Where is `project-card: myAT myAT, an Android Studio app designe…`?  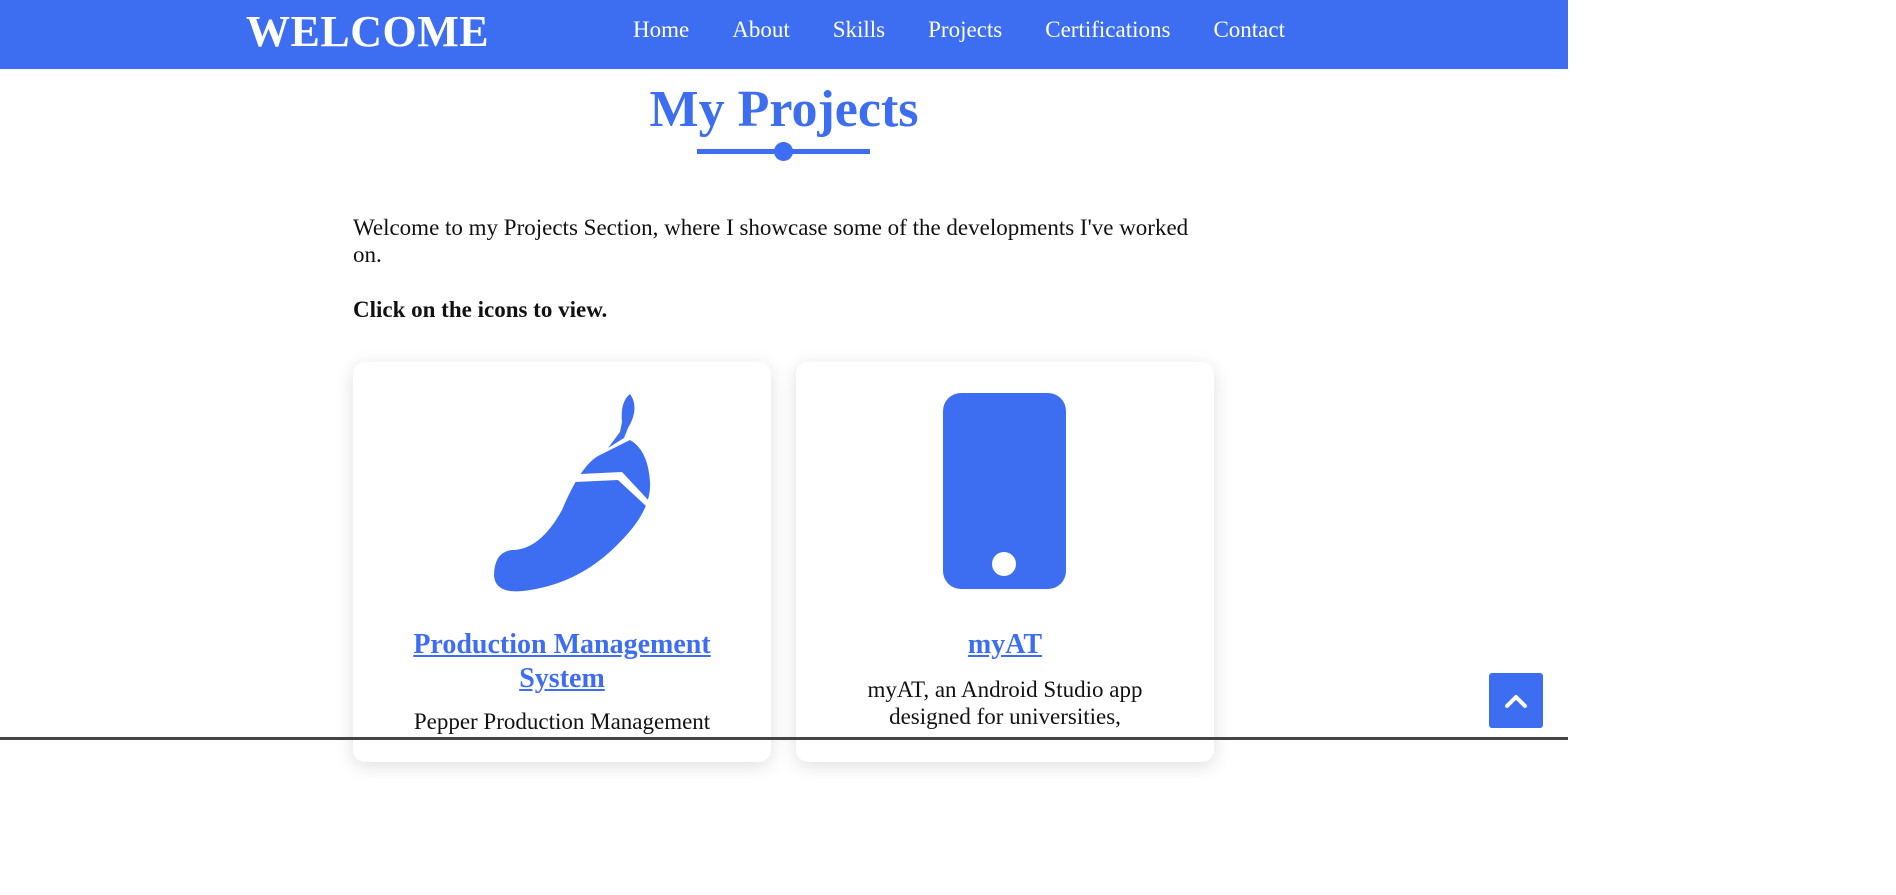
project-card: myAT myAT, an Android Studio app designe… is located at coordinates (1005, 562).